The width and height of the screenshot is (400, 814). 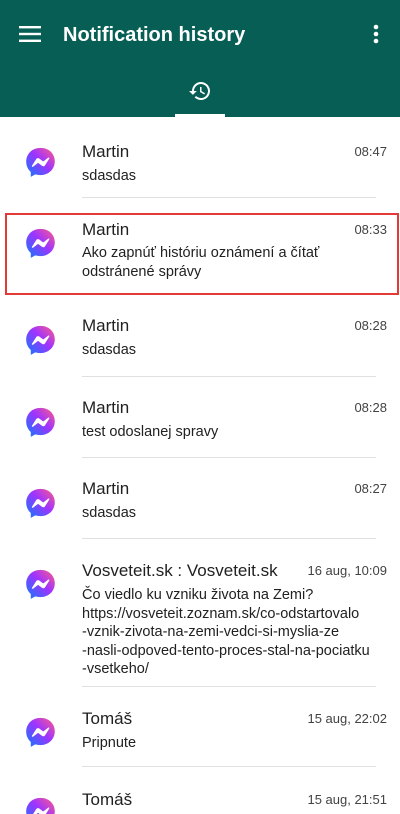 What do you see at coordinates (370, 488) in the screenshot?
I see `notification-time: 08:27` at bounding box center [370, 488].